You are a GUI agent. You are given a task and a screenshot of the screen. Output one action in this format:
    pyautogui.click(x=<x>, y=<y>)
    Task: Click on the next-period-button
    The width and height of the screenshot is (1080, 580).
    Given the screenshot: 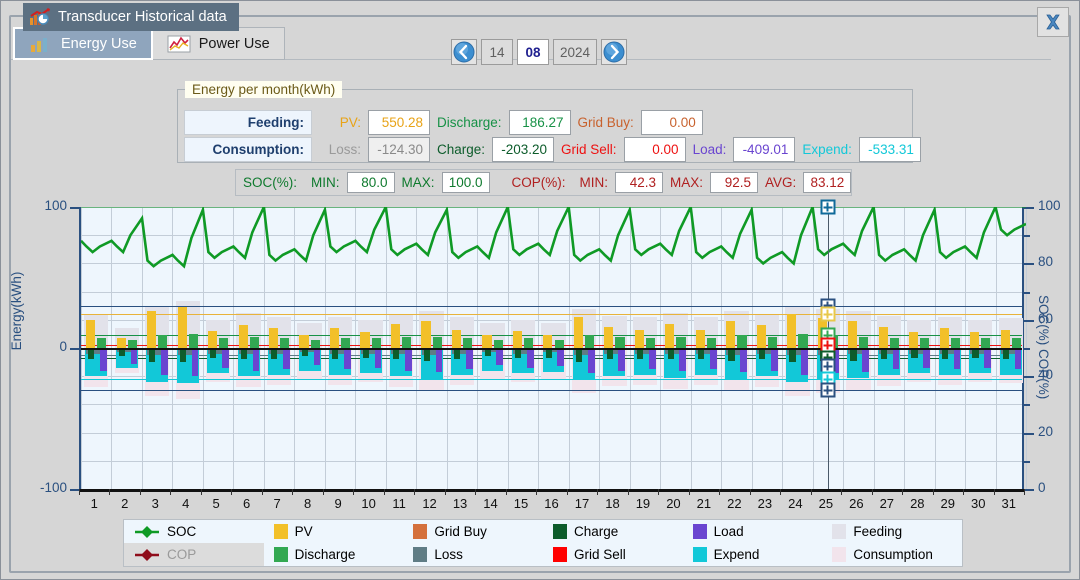 What is the action you would take?
    pyautogui.click(x=614, y=52)
    